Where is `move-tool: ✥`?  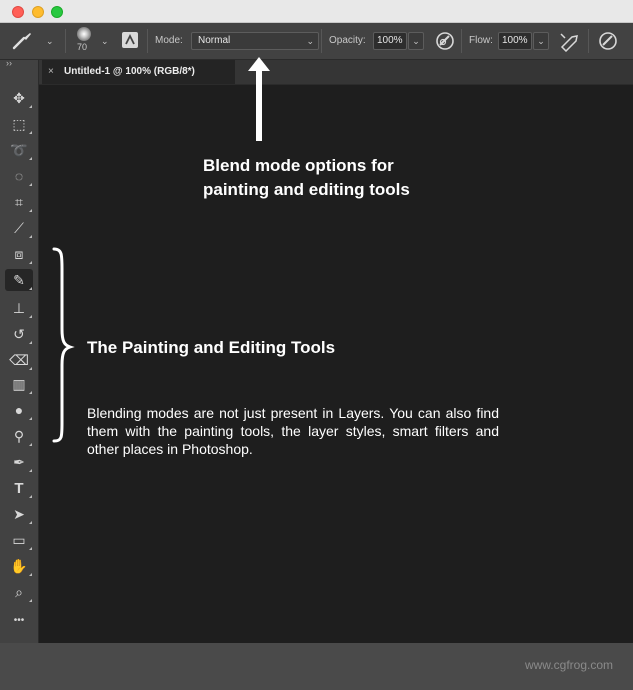 move-tool: ✥ is located at coordinates (19, 98).